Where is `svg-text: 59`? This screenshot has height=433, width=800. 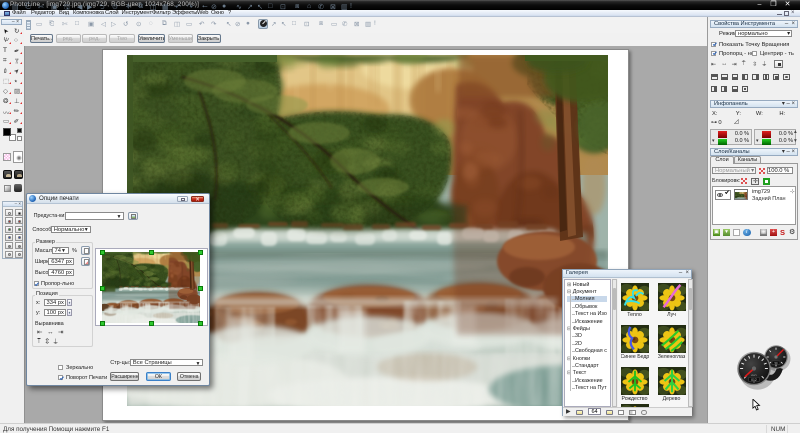 svg-text: 59 is located at coordinates (776, 363).